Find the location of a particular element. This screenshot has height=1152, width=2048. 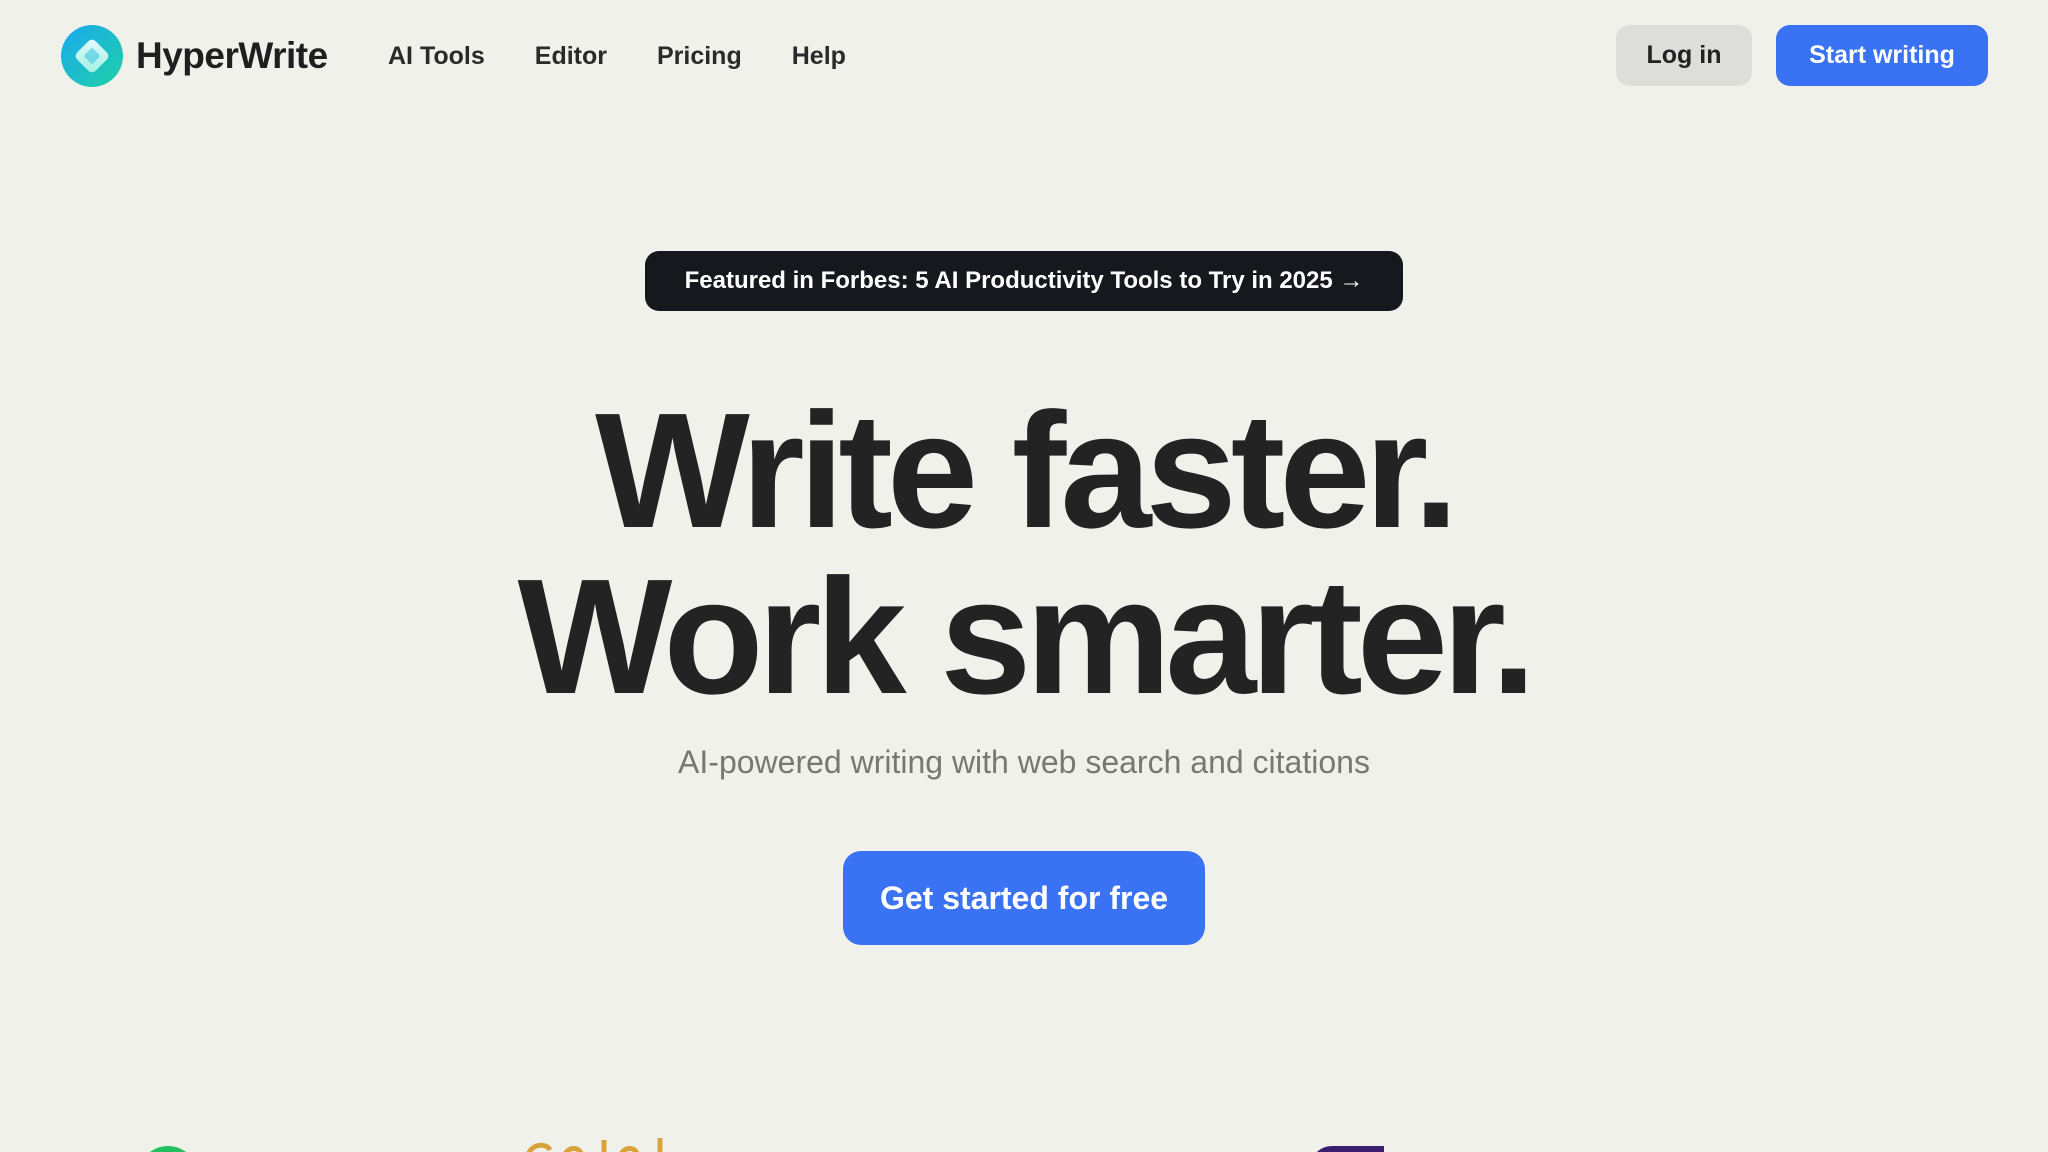

partner-logo-purple-icon is located at coordinates (1347, 1149).